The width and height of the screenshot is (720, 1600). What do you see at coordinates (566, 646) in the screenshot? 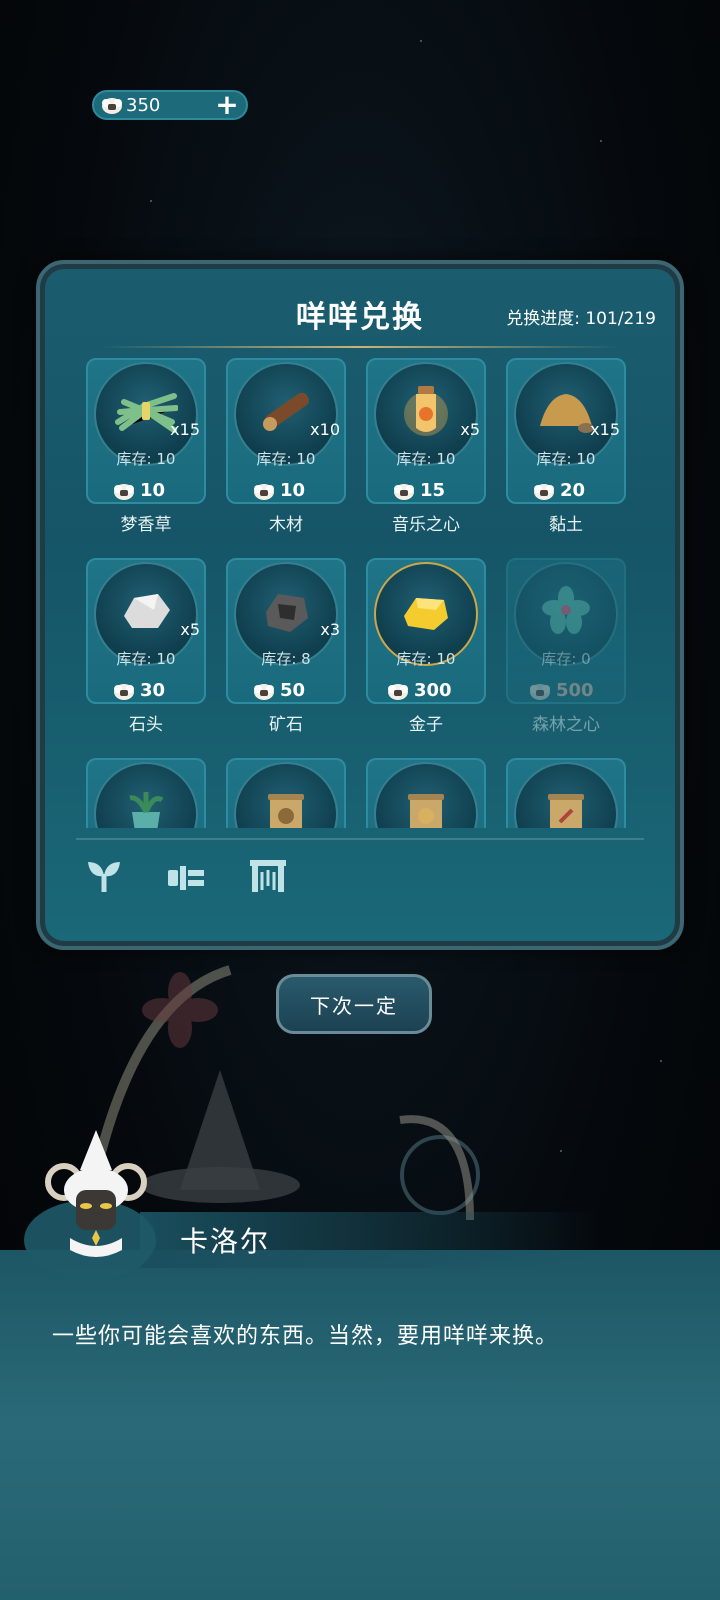
I see `item-card: 库存: 0 500 森林之心` at bounding box center [566, 646].